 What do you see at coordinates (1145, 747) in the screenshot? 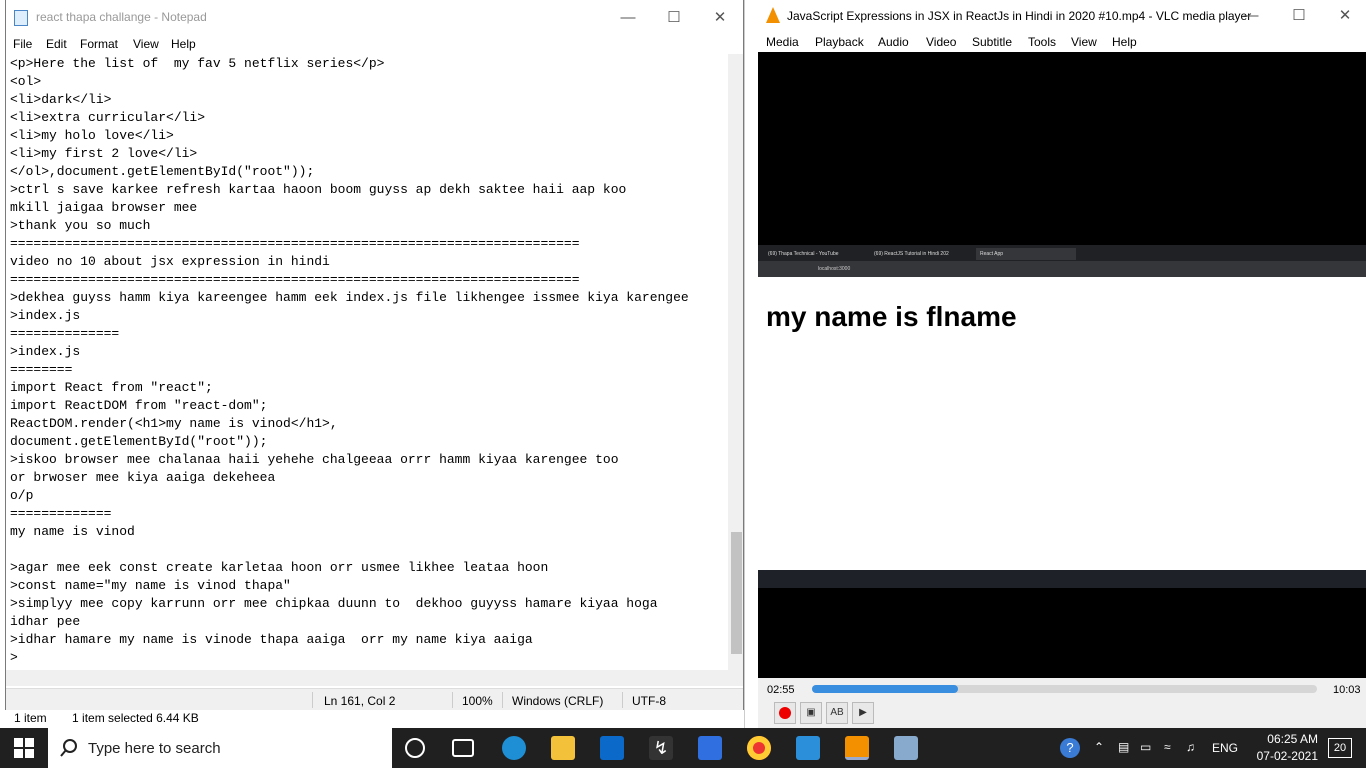
I see `battery-icon: ▭` at bounding box center [1145, 747].